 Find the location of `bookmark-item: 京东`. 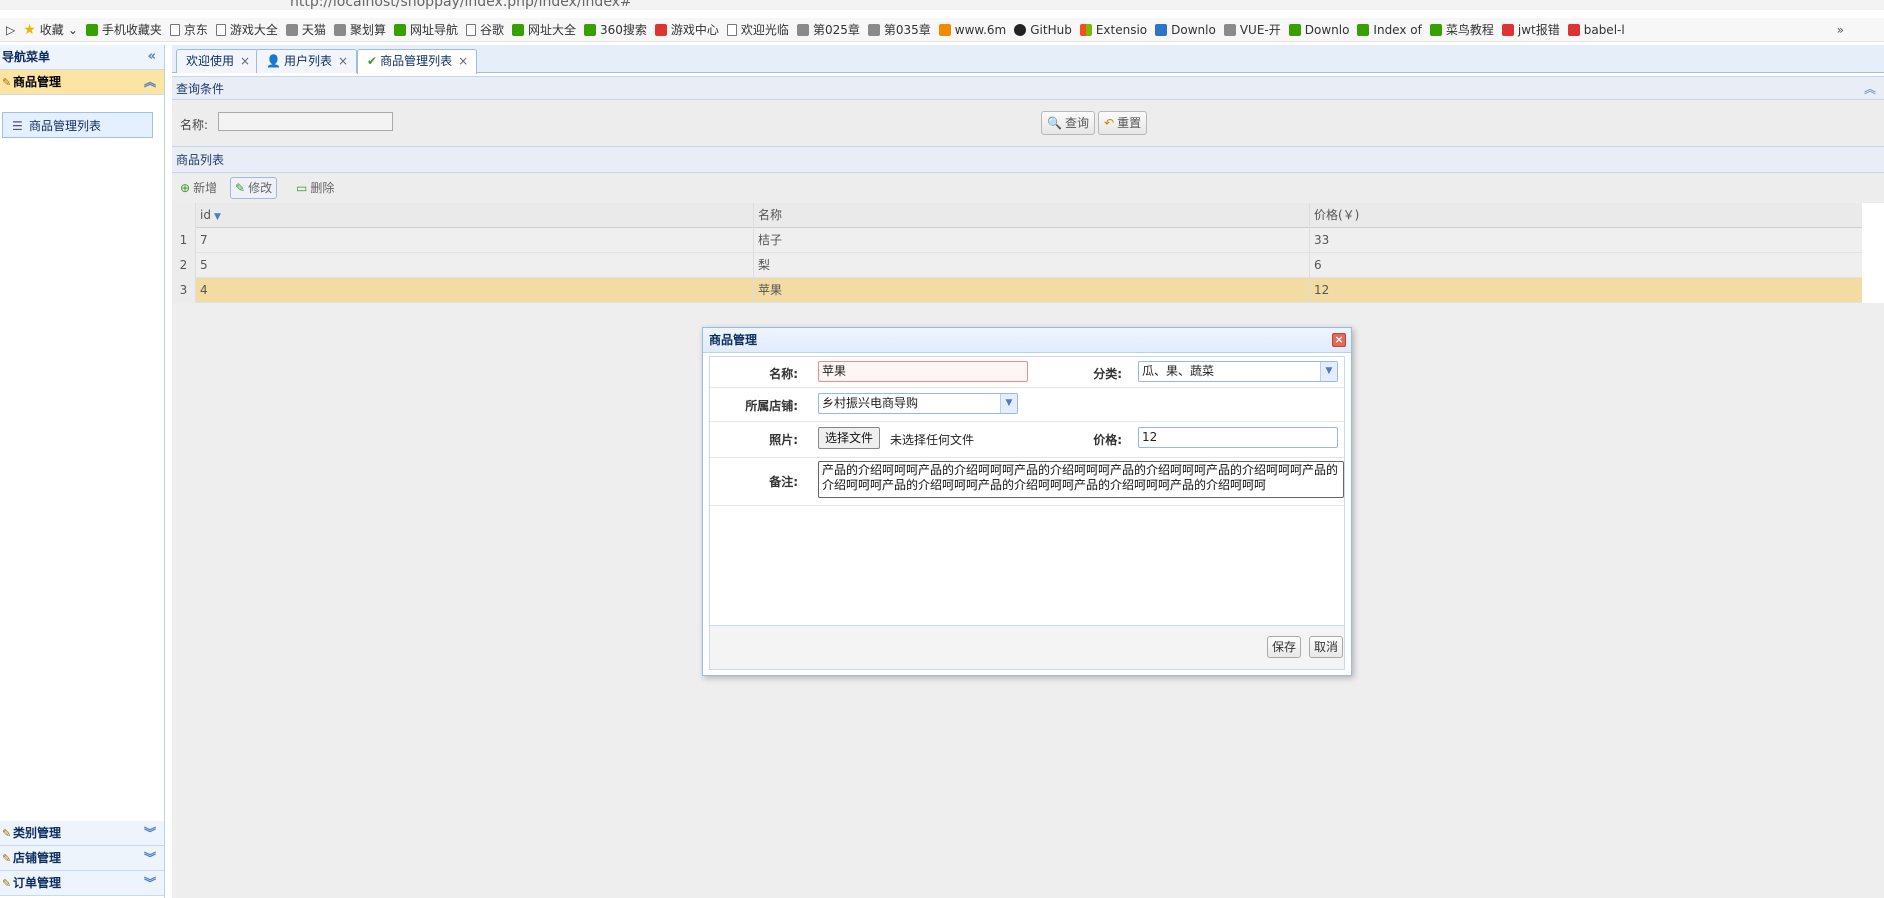

bookmark-item: 京东 is located at coordinates (188, 29).